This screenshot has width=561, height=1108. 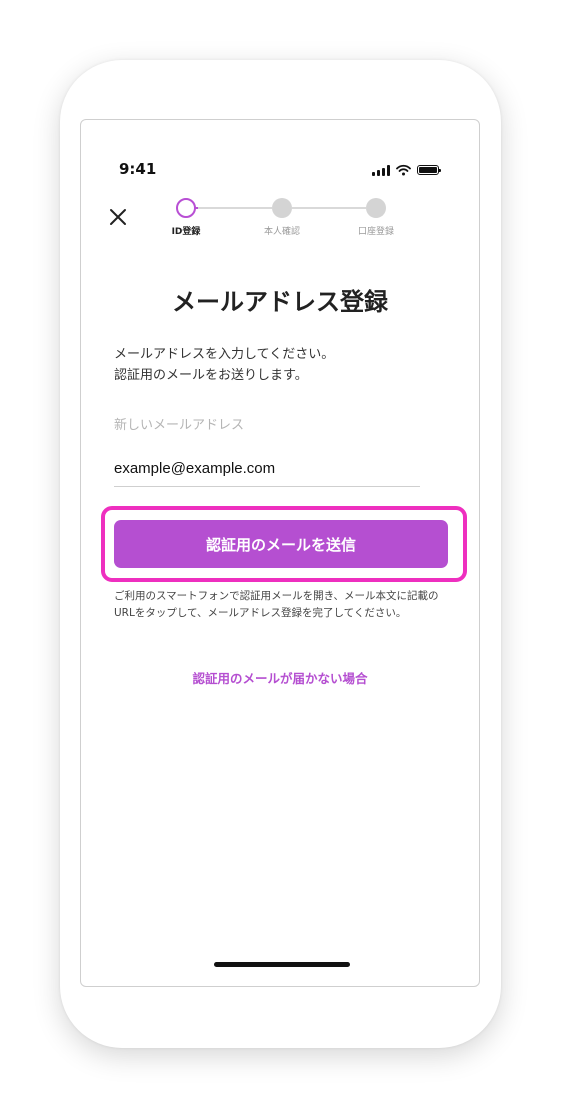 What do you see at coordinates (224, 365) in the screenshot?
I see `description-text: メールアドレスを入力してください。 認証用のメールをお送りします。` at bounding box center [224, 365].